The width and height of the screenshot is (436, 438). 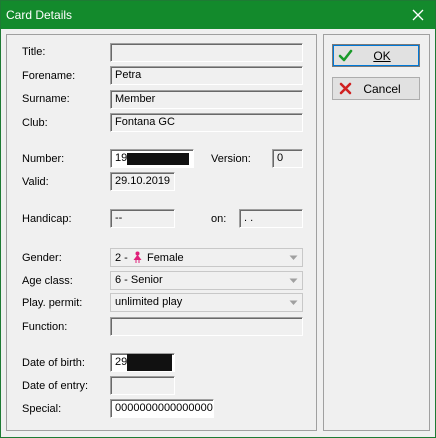 What do you see at coordinates (149, 302) in the screenshot?
I see `play-permit-value: unlimited play` at bounding box center [149, 302].